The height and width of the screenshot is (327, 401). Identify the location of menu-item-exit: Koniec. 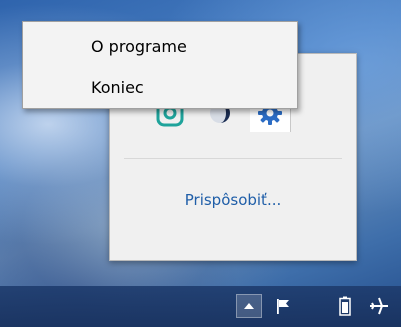
(175, 87).